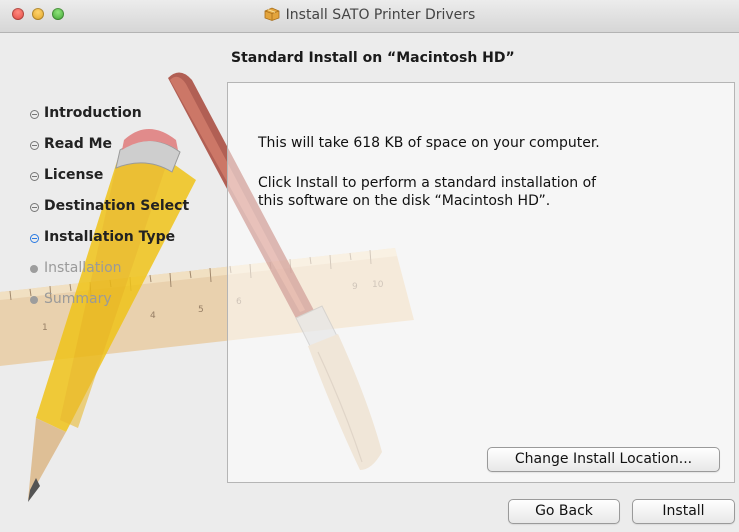  I want to click on step-current-bullet-icon, so click(34, 238).